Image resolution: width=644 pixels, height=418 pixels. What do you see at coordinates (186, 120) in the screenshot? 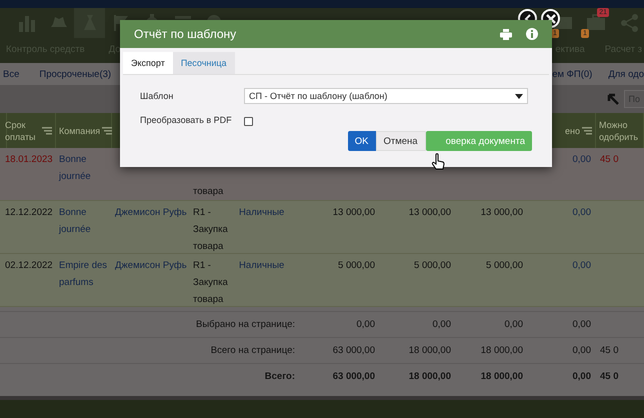
I see `field-label: Преобразовать в PDF` at bounding box center [186, 120].